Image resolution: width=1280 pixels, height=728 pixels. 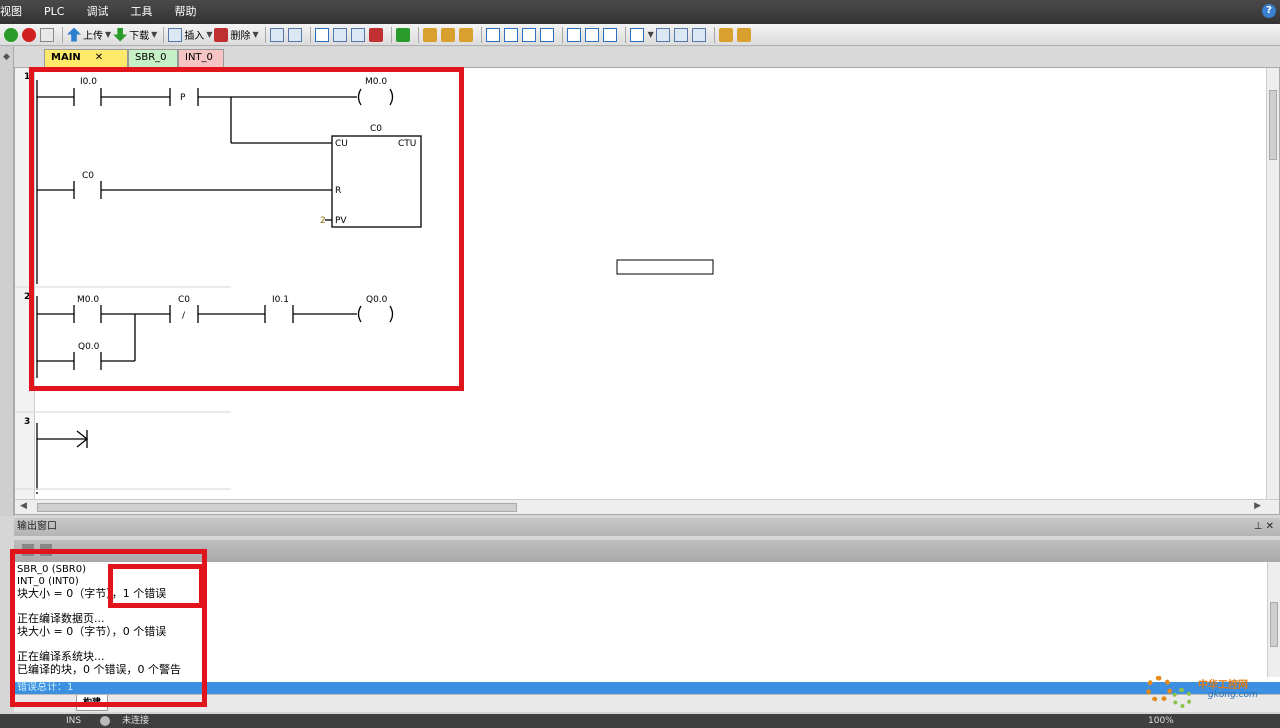 I want to click on menu-help: 帮助, so click(x=185, y=12).